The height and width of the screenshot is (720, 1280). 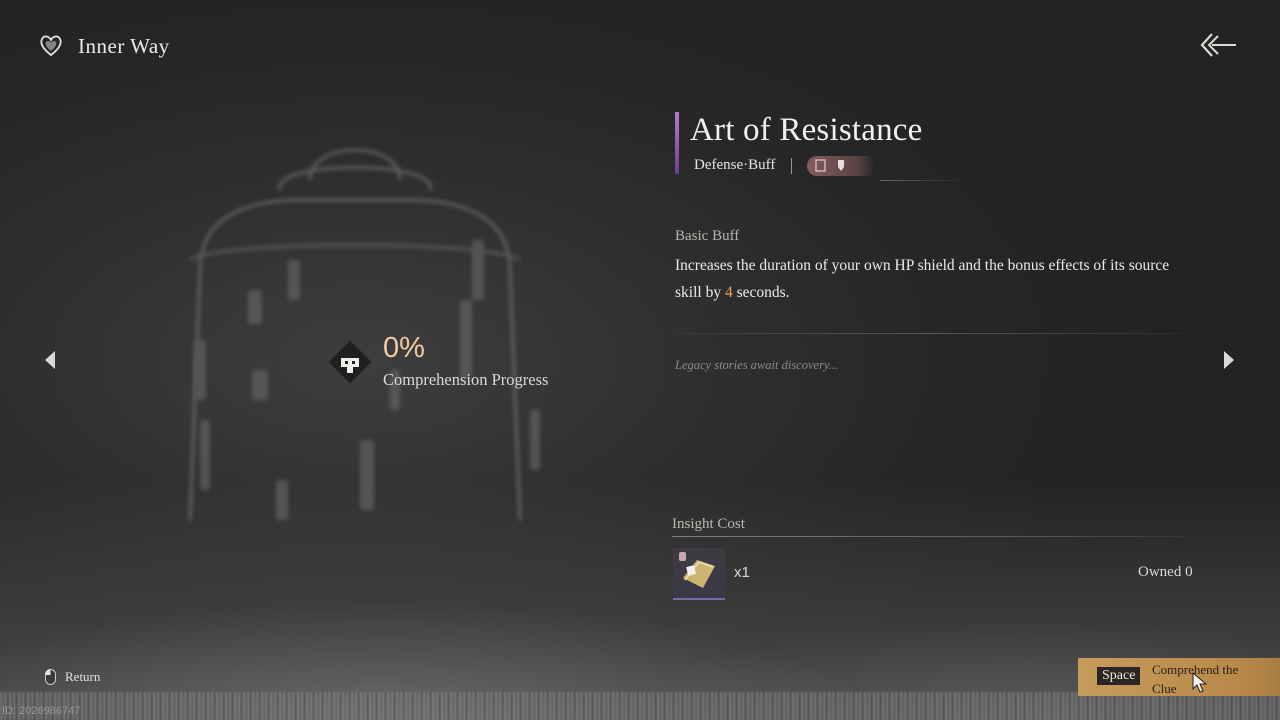 What do you see at coordinates (742, 572) in the screenshot?
I see `insight-quantity: x1` at bounding box center [742, 572].